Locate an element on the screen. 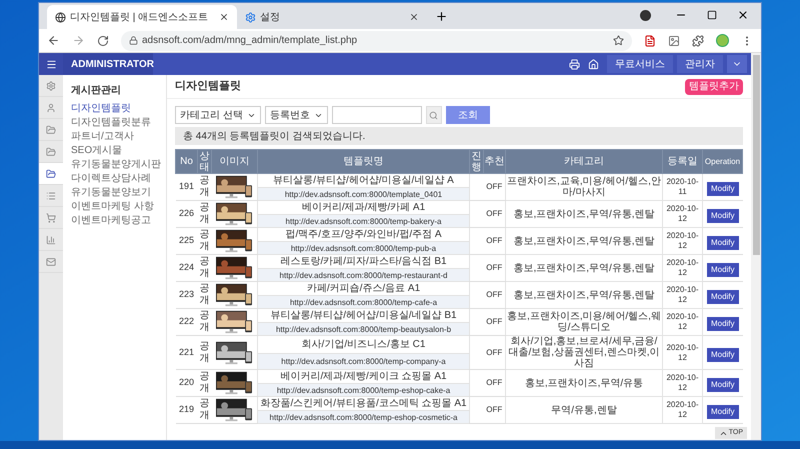  new-tab-icon is located at coordinates (441, 16).